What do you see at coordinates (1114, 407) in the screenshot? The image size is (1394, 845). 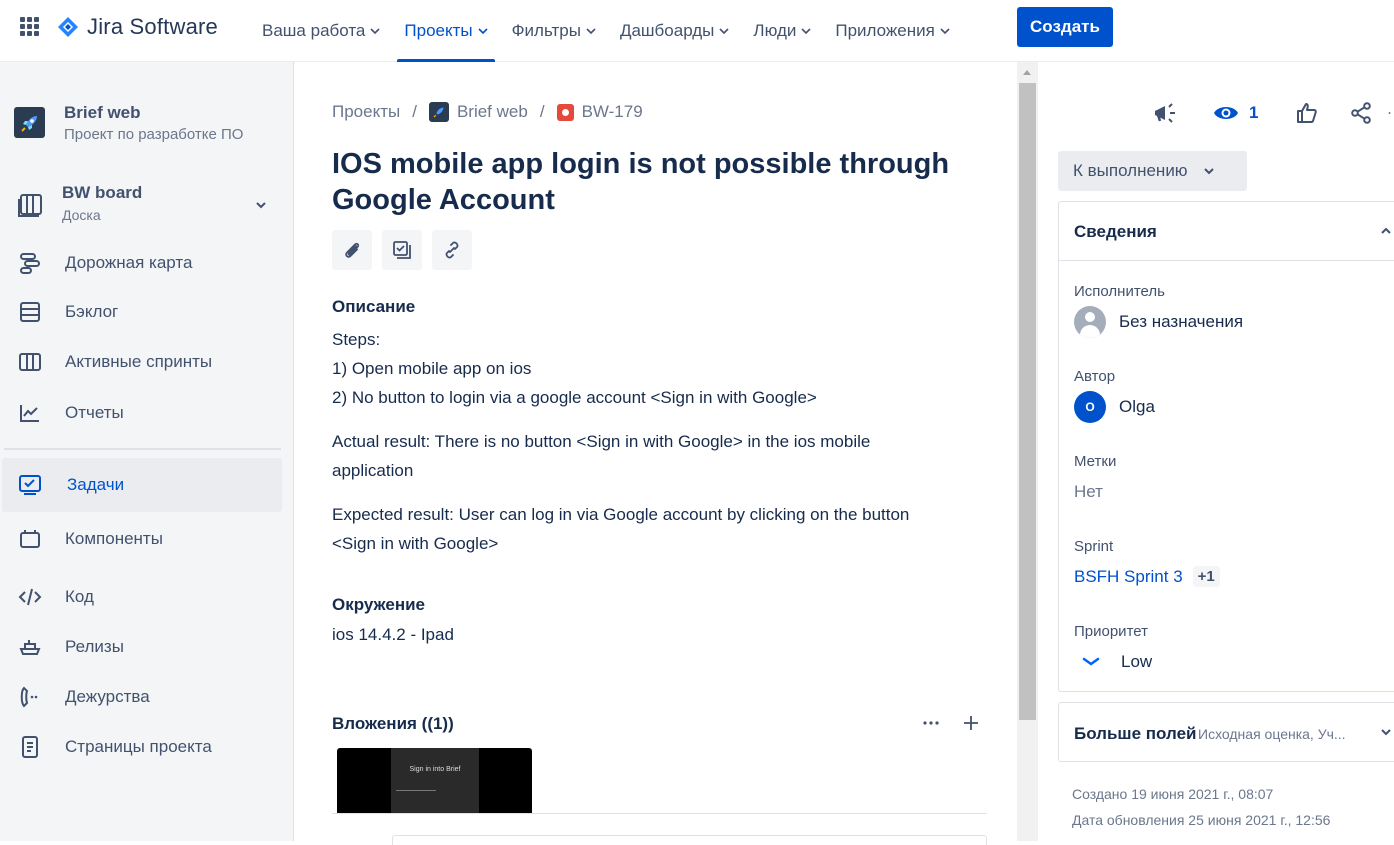 I see `reporter-field: O Olga` at bounding box center [1114, 407].